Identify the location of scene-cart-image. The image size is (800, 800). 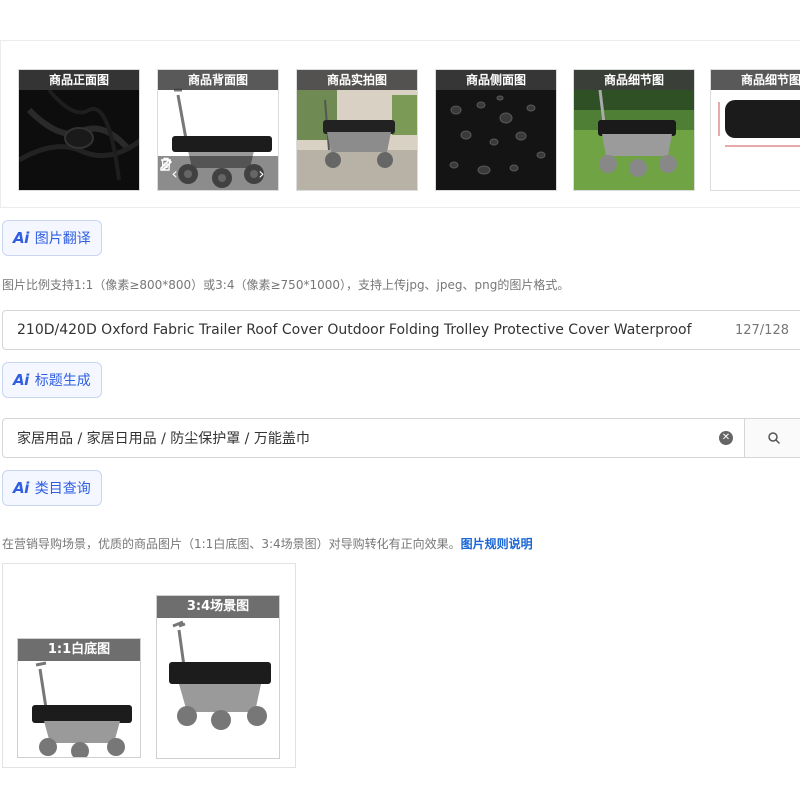
(220, 675).